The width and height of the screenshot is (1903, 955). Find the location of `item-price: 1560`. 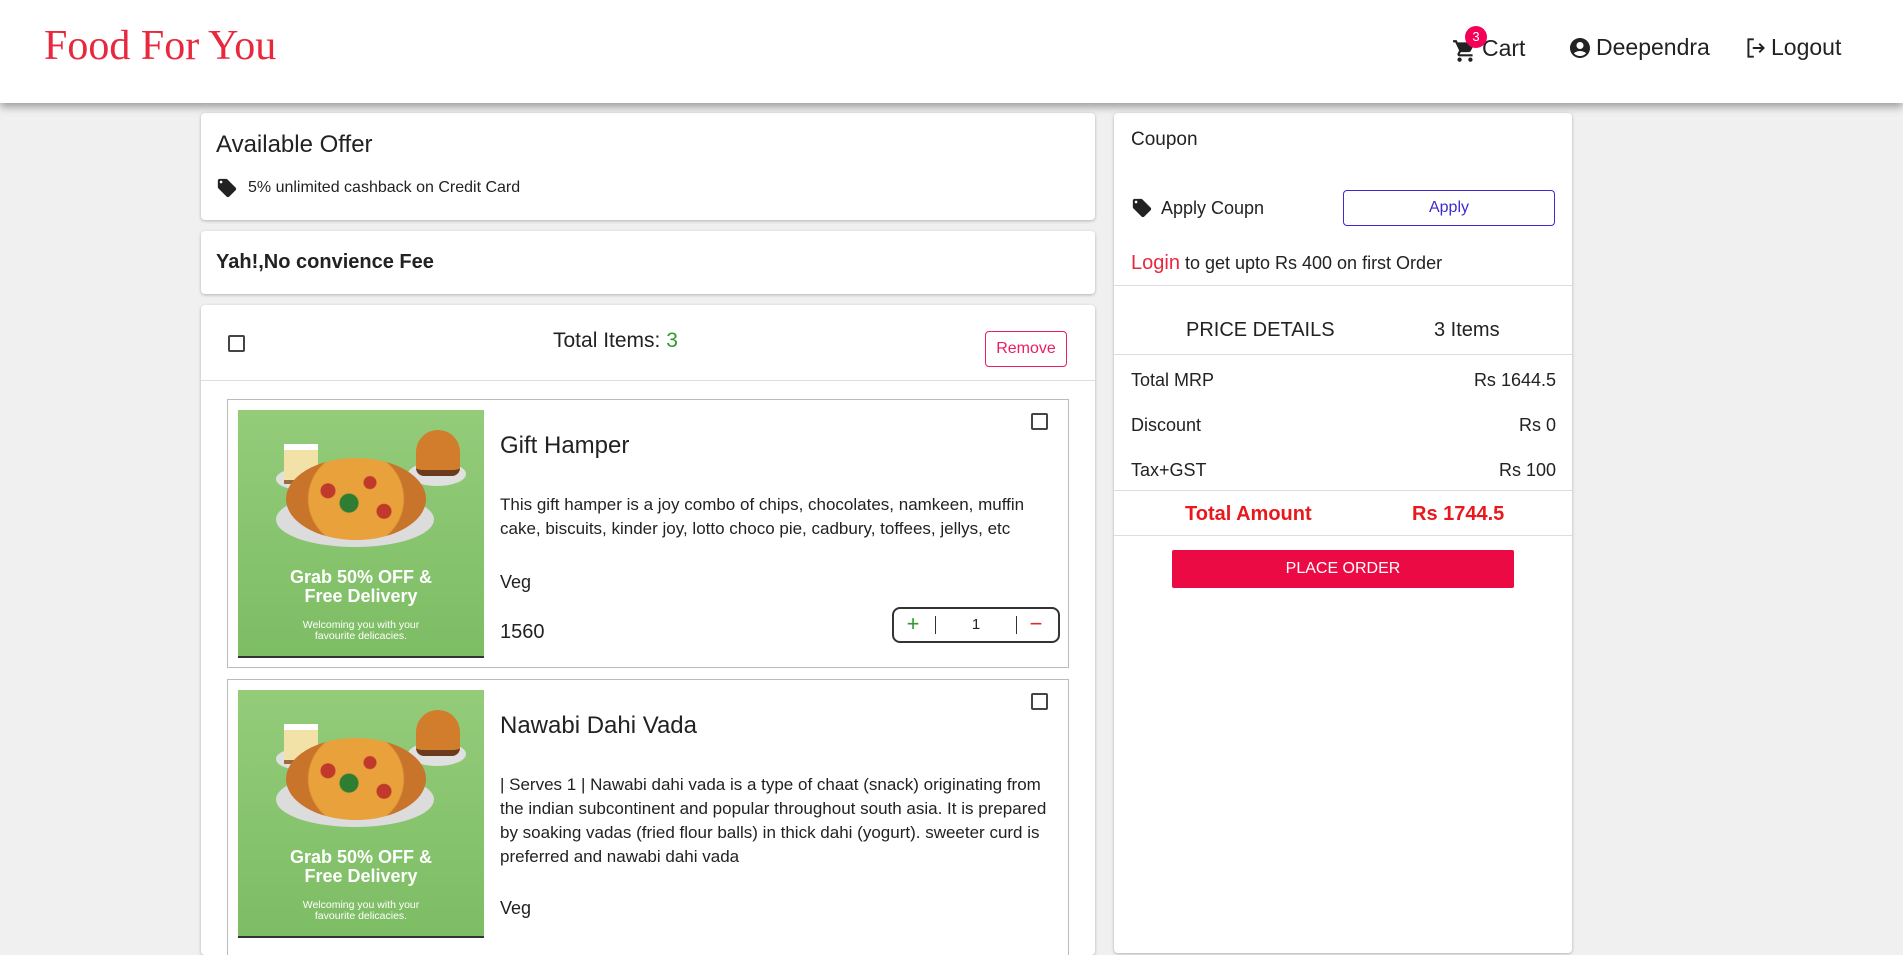

item-price: 1560 is located at coordinates (522, 632).